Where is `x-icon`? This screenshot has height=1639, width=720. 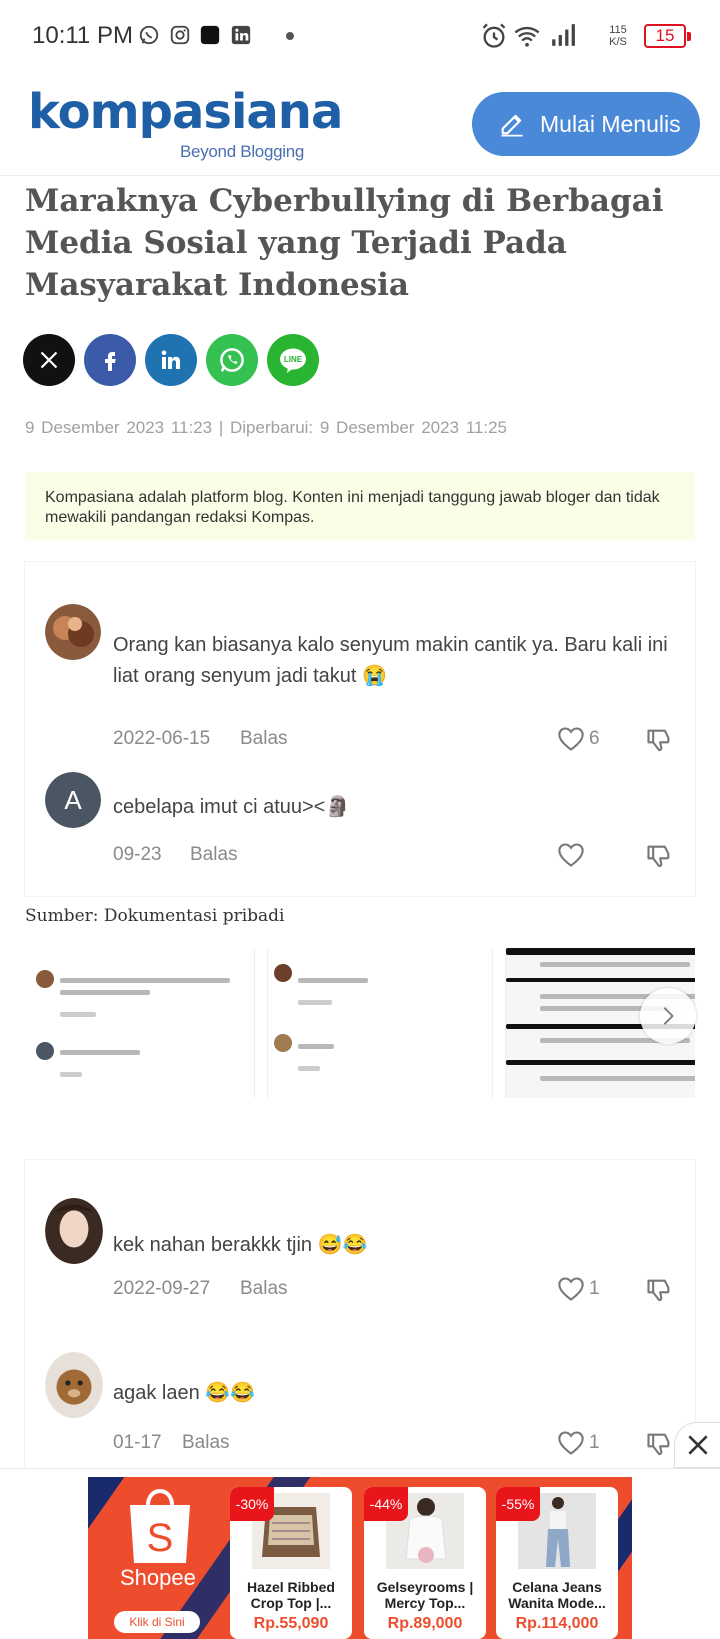 x-icon is located at coordinates (49, 360).